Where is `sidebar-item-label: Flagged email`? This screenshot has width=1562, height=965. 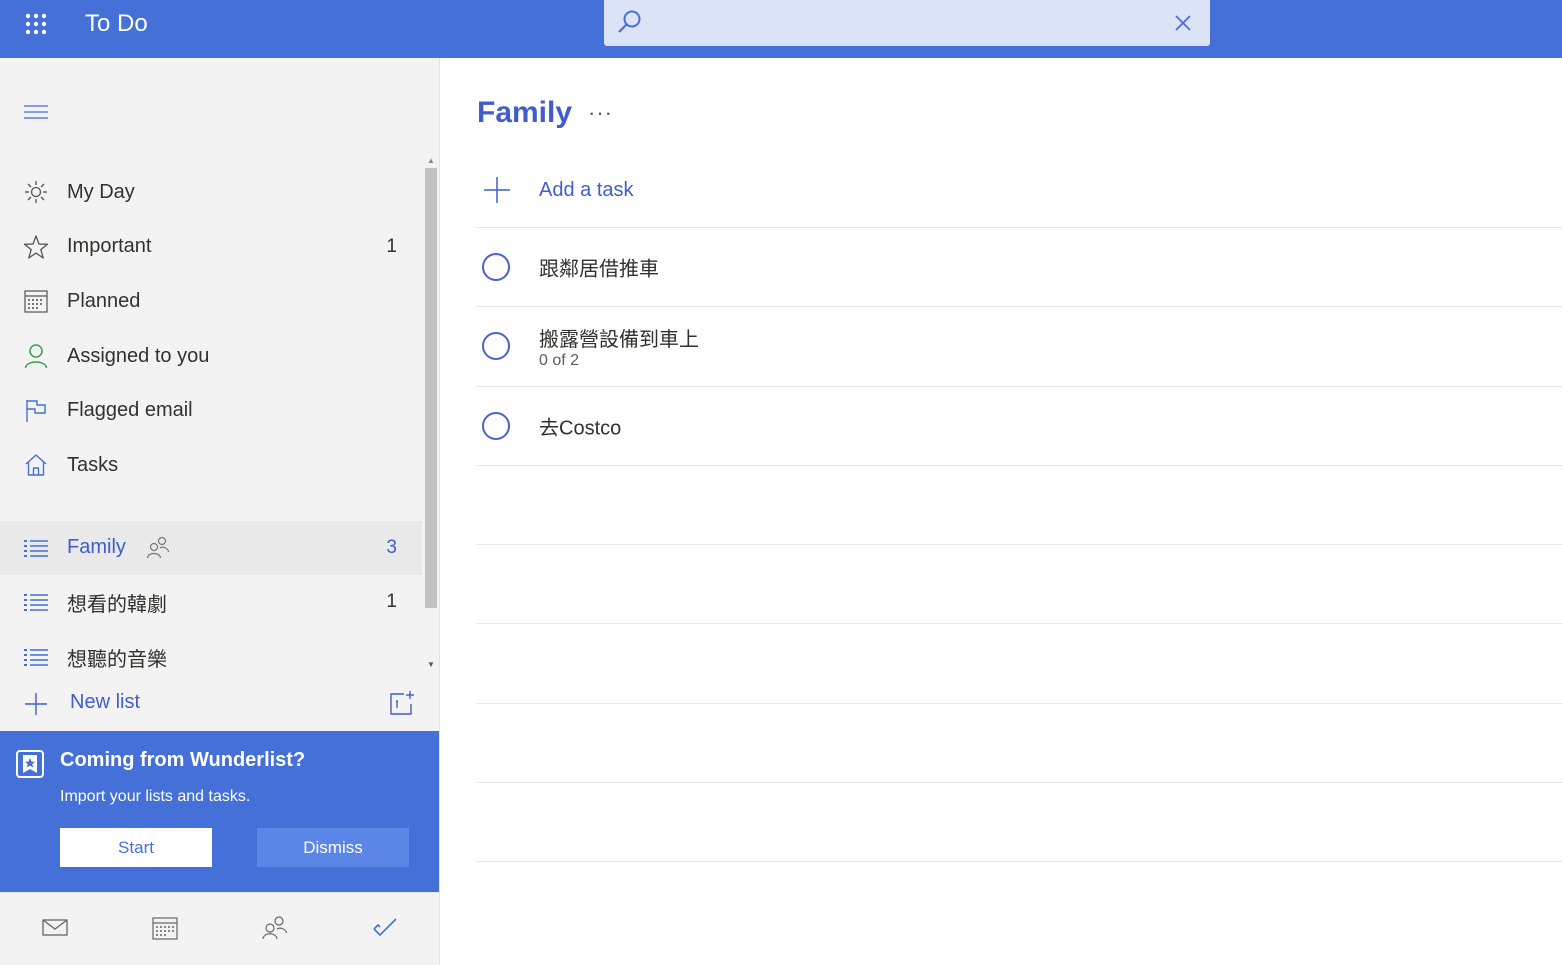 sidebar-item-label: Flagged email is located at coordinates (130, 410).